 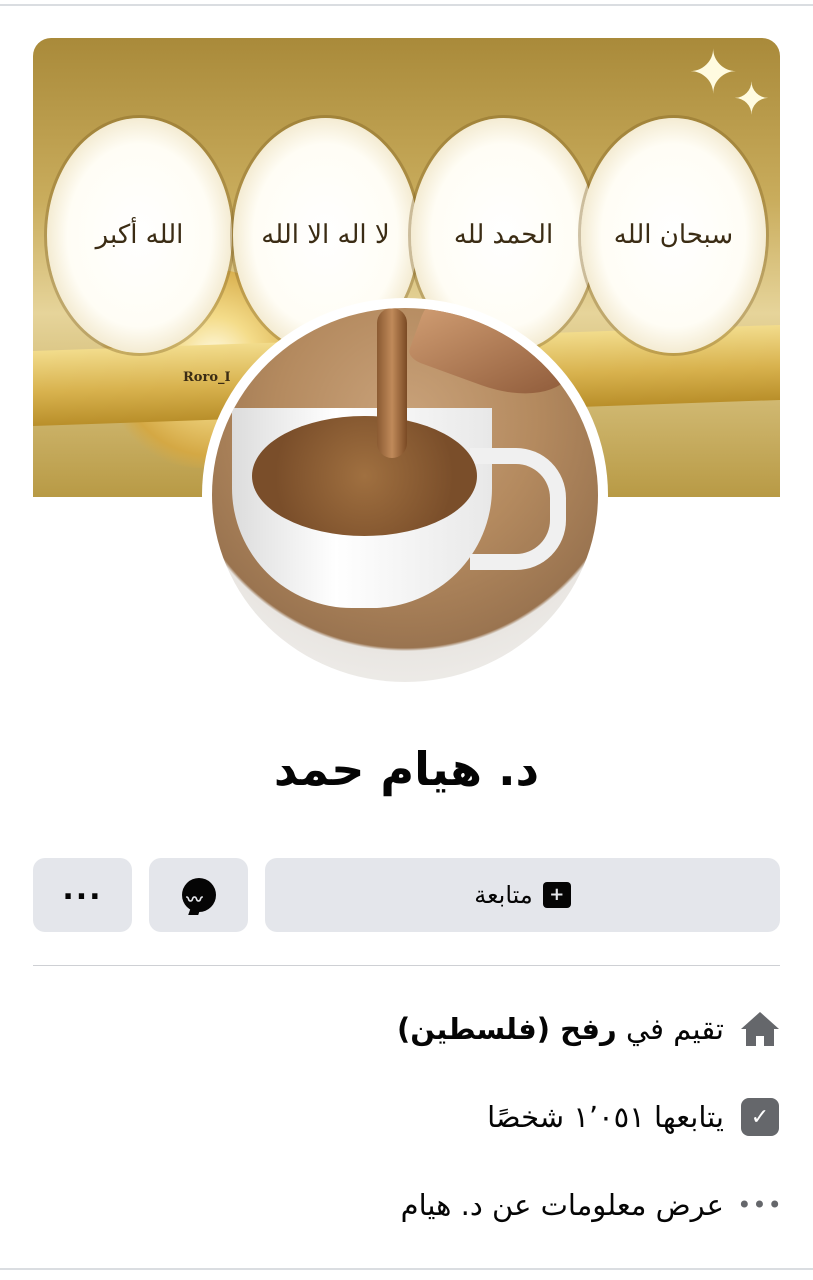 What do you see at coordinates (760, 1029) in the screenshot?
I see `home-icon` at bounding box center [760, 1029].